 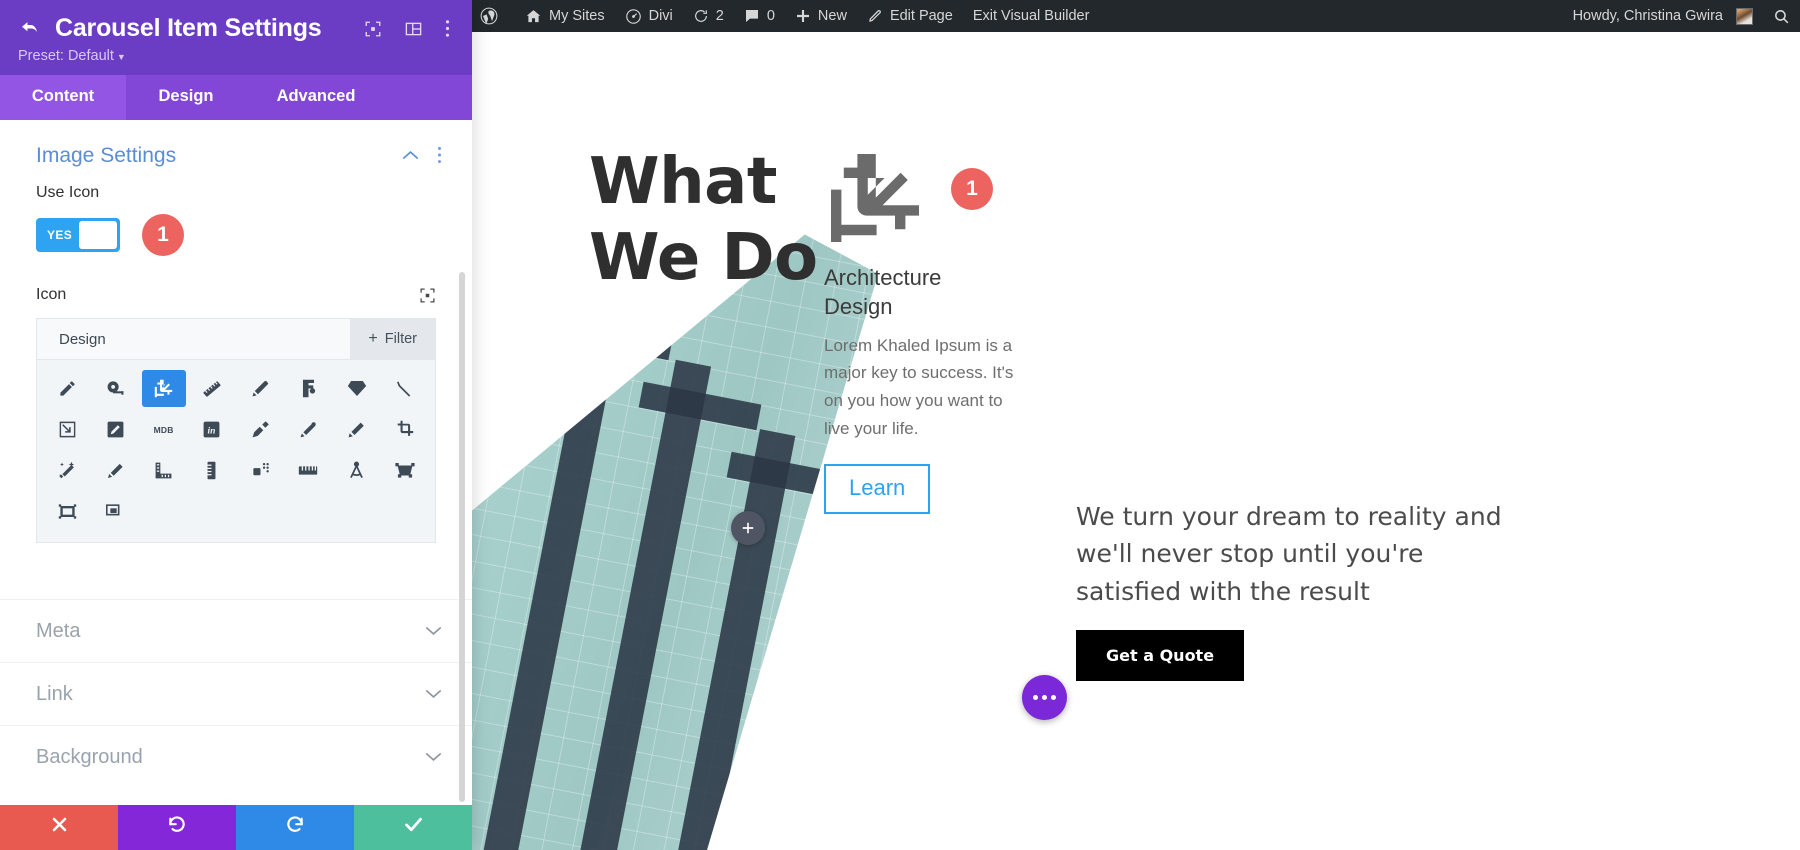 I want to click on icon-filter-button: + Filter, so click(x=392, y=339).